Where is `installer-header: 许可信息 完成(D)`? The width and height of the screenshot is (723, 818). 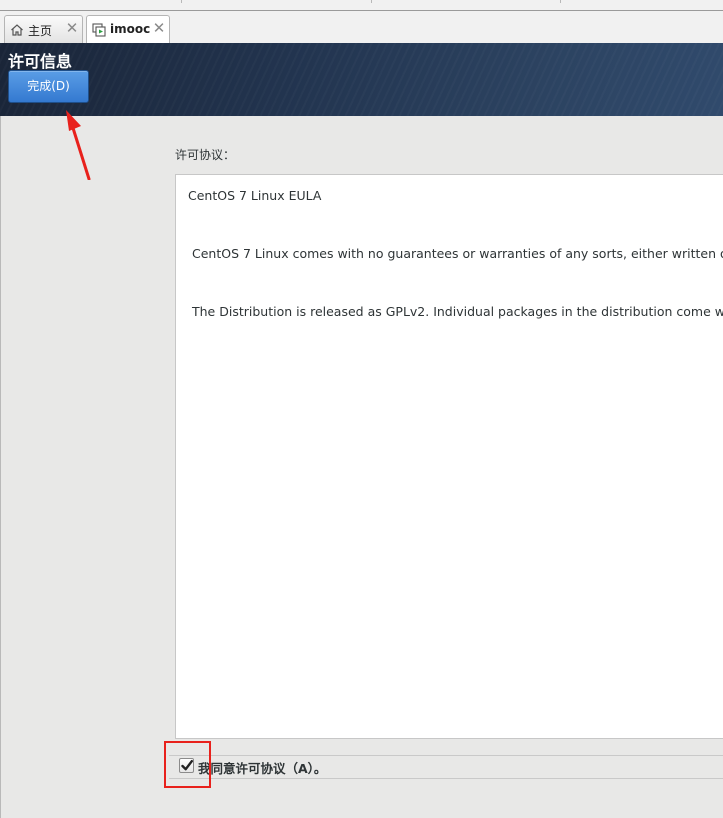
installer-header: 许可信息 完成(D) is located at coordinates (361, 79).